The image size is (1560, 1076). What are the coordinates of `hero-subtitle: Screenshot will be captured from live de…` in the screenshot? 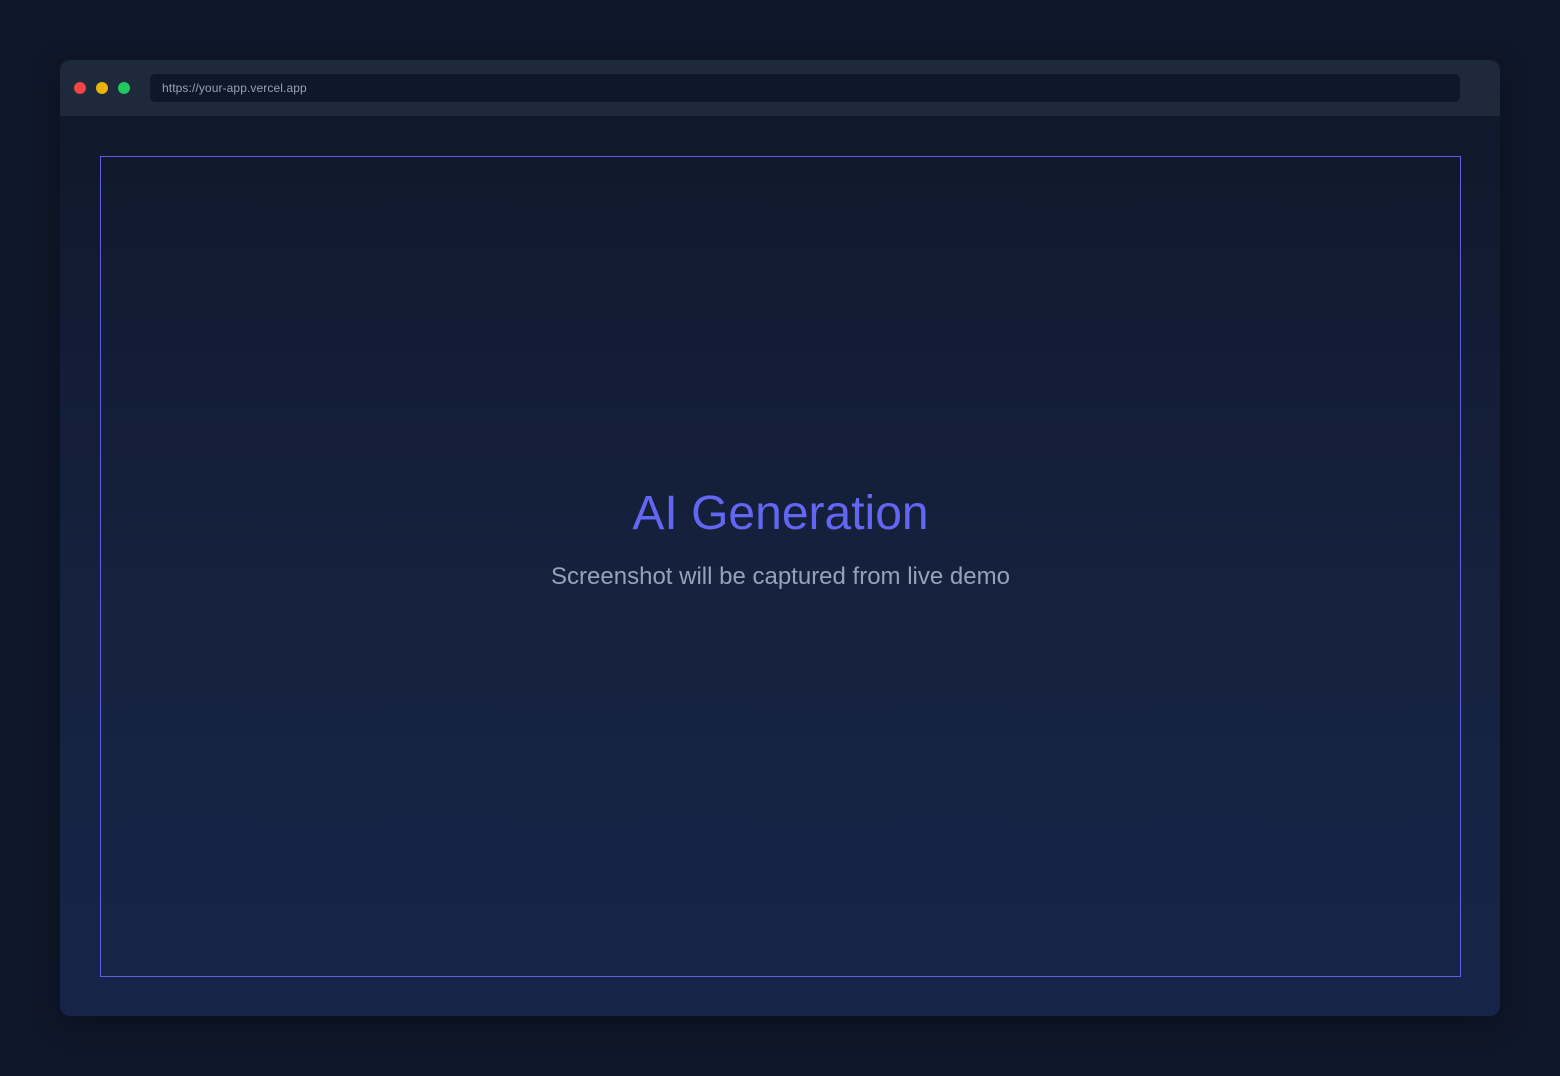 It's located at (780, 576).